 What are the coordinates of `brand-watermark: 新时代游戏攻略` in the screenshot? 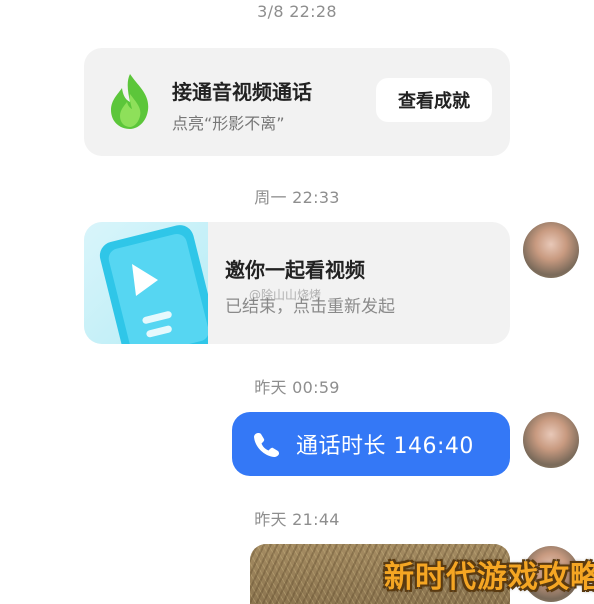 It's located at (489, 577).